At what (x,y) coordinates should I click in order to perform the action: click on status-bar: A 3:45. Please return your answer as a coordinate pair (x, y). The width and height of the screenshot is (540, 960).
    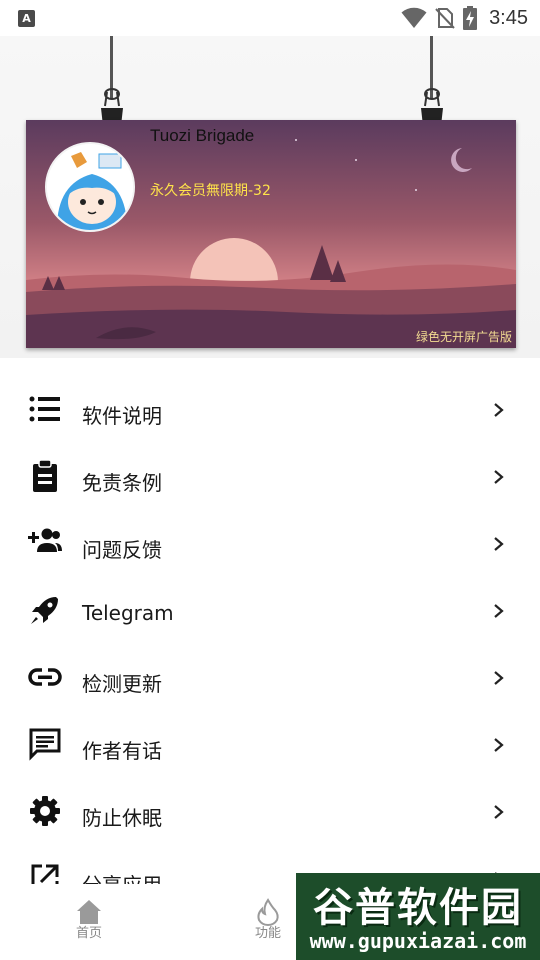
    Looking at the image, I should click on (270, 18).